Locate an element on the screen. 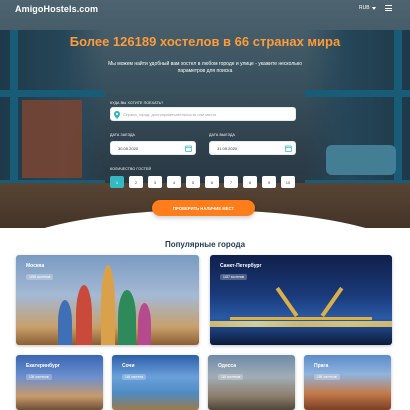 Image resolution: width=410 pixels, height=410 pixels. city-name: Екатеринбург is located at coordinates (43, 366).